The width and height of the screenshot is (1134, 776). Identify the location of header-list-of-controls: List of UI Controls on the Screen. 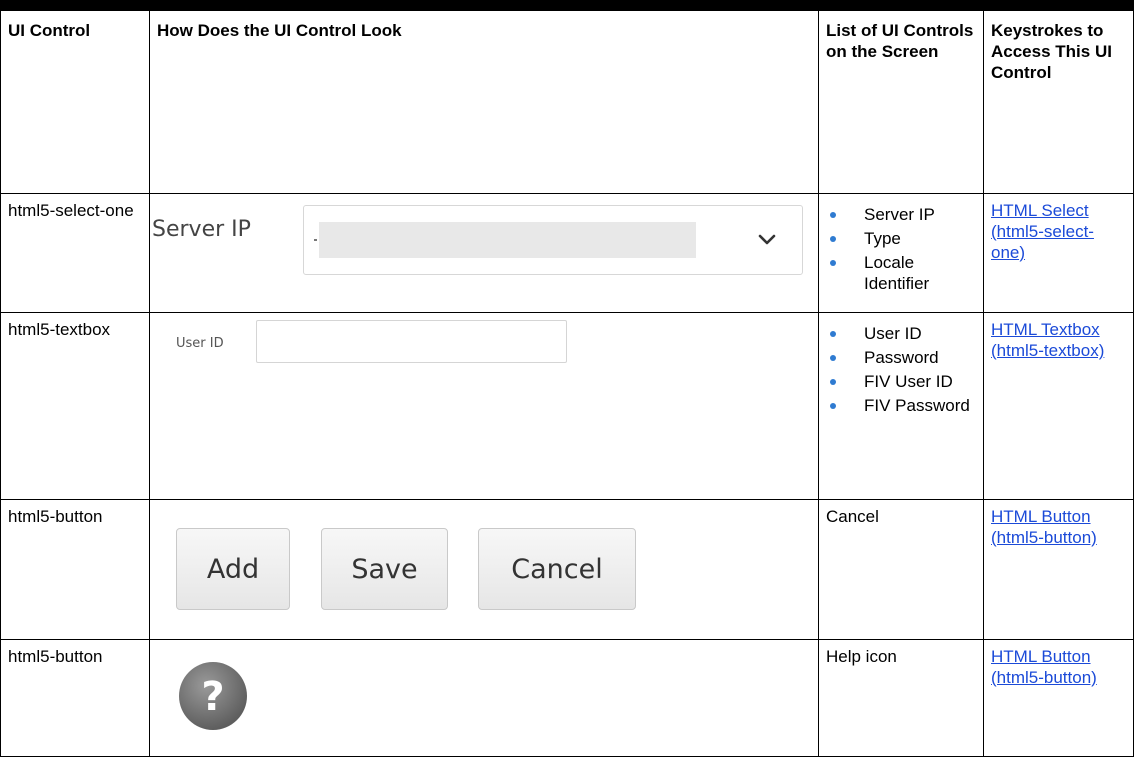
(901, 102).